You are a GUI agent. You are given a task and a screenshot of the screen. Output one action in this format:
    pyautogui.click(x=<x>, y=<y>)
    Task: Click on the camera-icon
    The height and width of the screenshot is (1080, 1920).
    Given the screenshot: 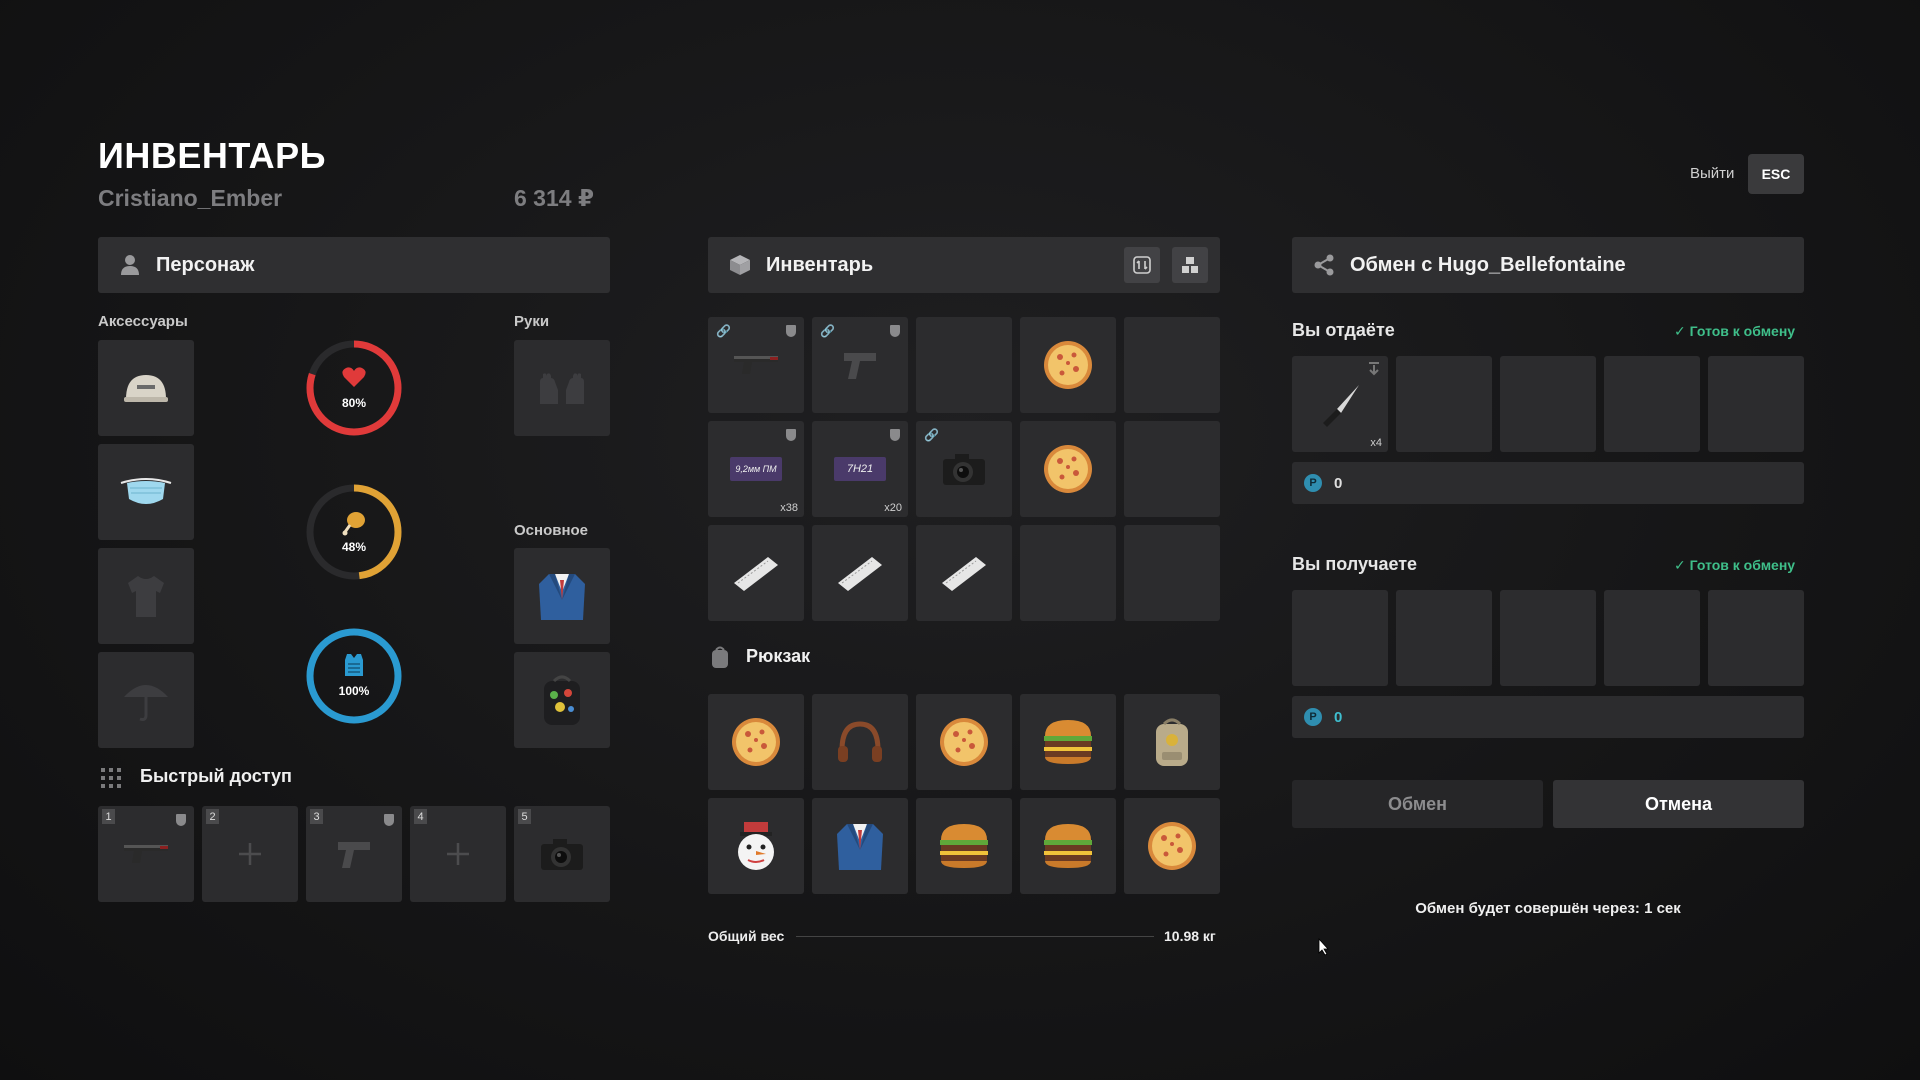 What is the action you would take?
    pyautogui.click(x=562, y=854)
    